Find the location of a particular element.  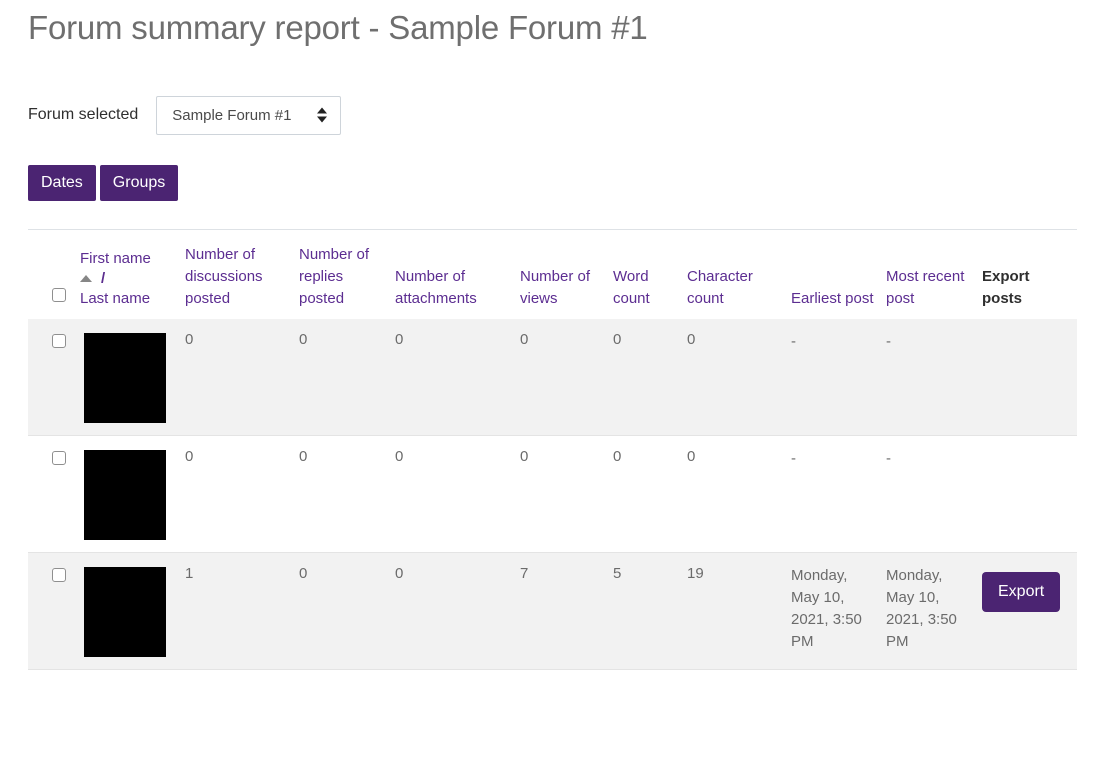

export-button: Export is located at coordinates (1021, 592).